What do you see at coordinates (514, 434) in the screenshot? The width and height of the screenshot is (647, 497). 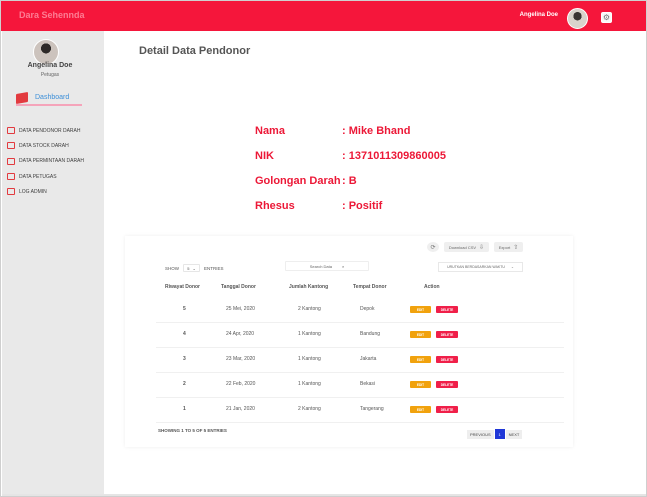 I see `next-page-button: NEXT` at bounding box center [514, 434].